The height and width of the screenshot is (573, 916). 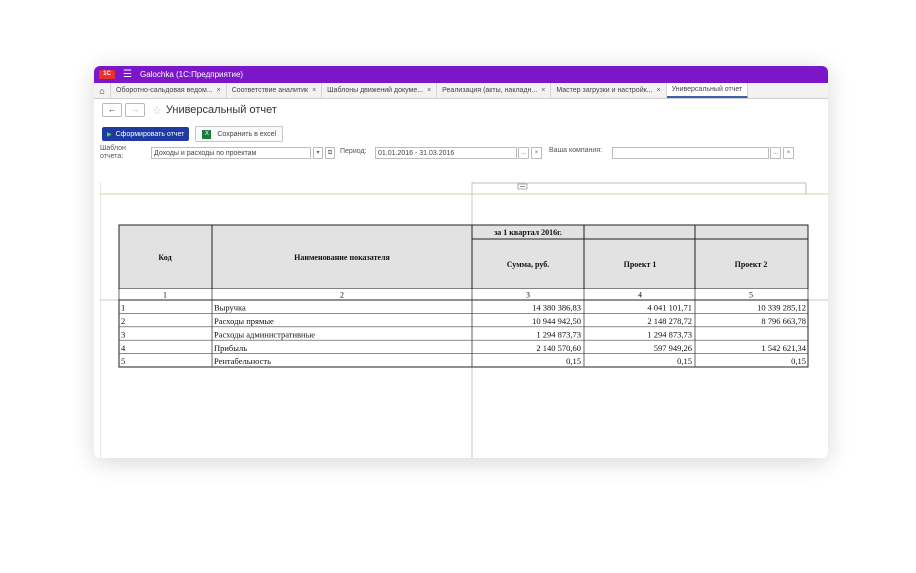 What do you see at coordinates (783, 321) in the screenshot?
I see `row-project-2: 8 796 663,78` at bounding box center [783, 321].